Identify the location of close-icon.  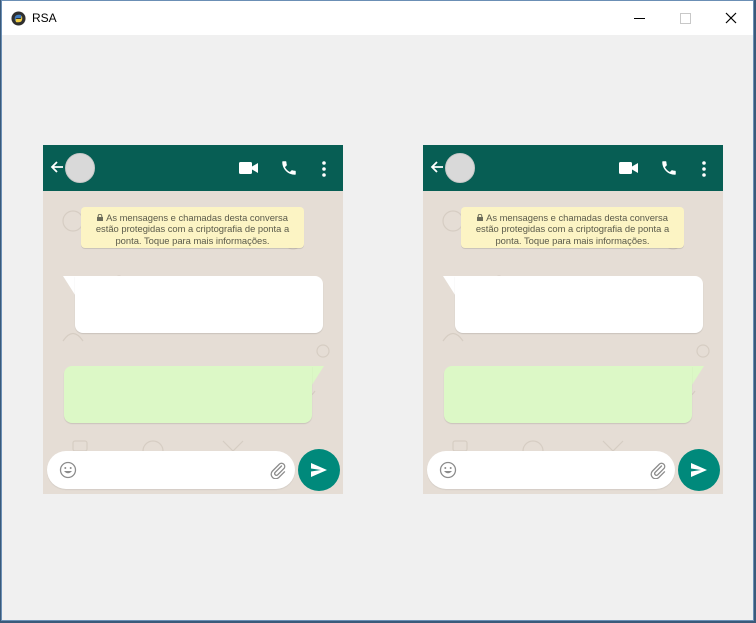
(731, 18).